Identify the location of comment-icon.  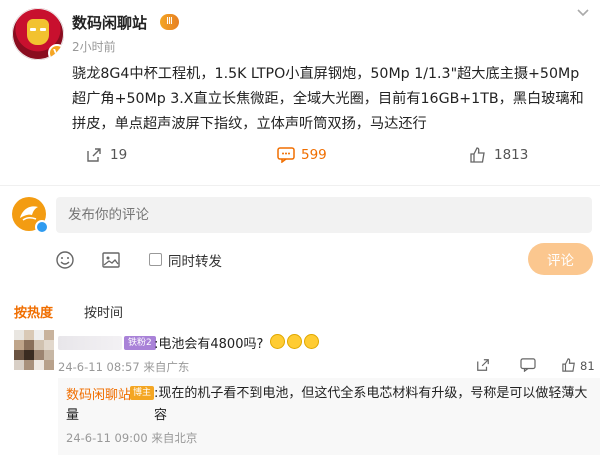
(286, 155).